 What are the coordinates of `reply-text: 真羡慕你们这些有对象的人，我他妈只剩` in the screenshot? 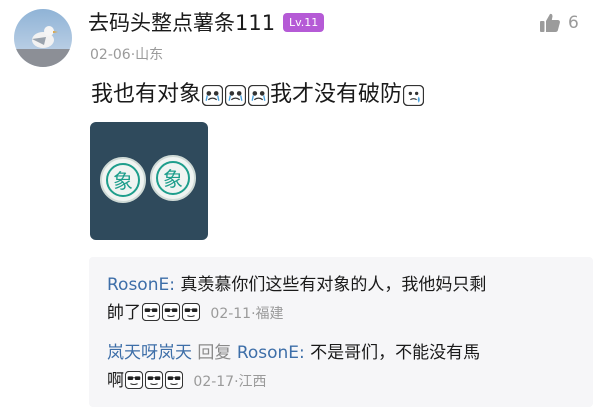 It's located at (333, 285).